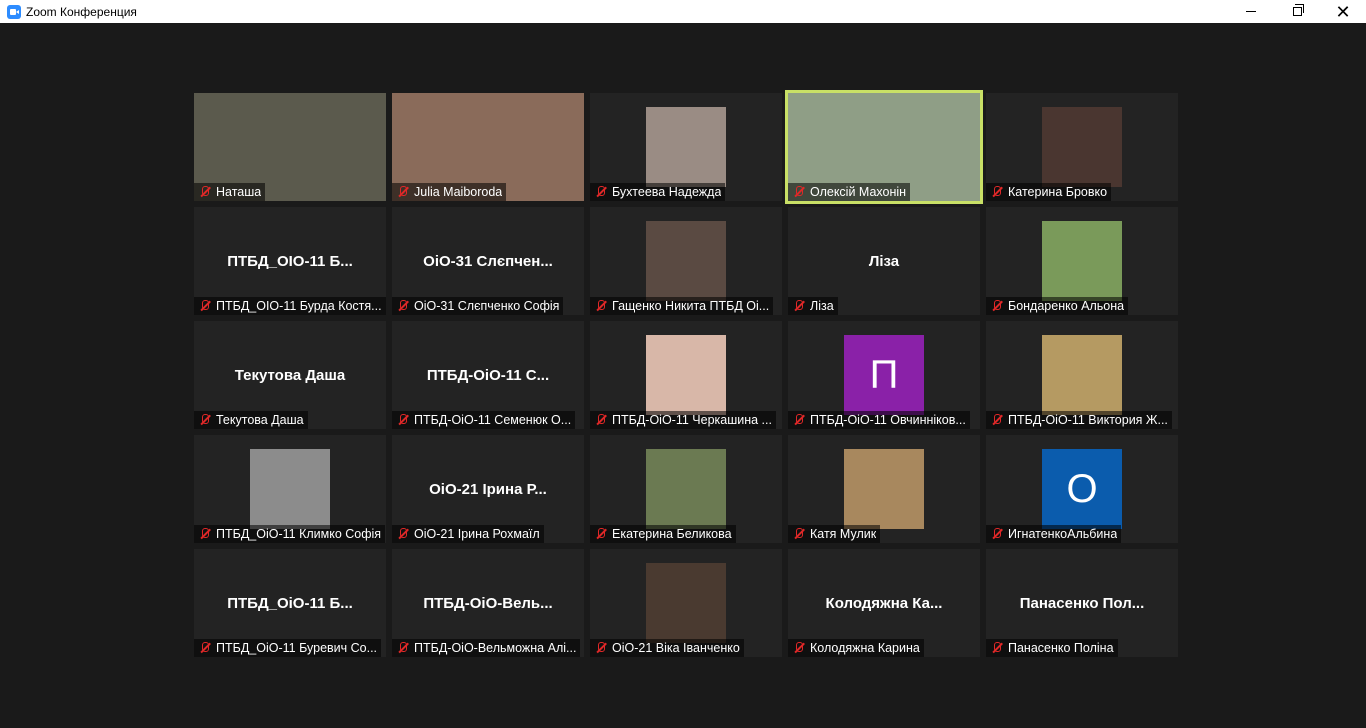 This screenshot has width=1366, height=728. What do you see at coordinates (1066, 306) in the screenshot?
I see `participant-name: Бондаренко Альона` at bounding box center [1066, 306].